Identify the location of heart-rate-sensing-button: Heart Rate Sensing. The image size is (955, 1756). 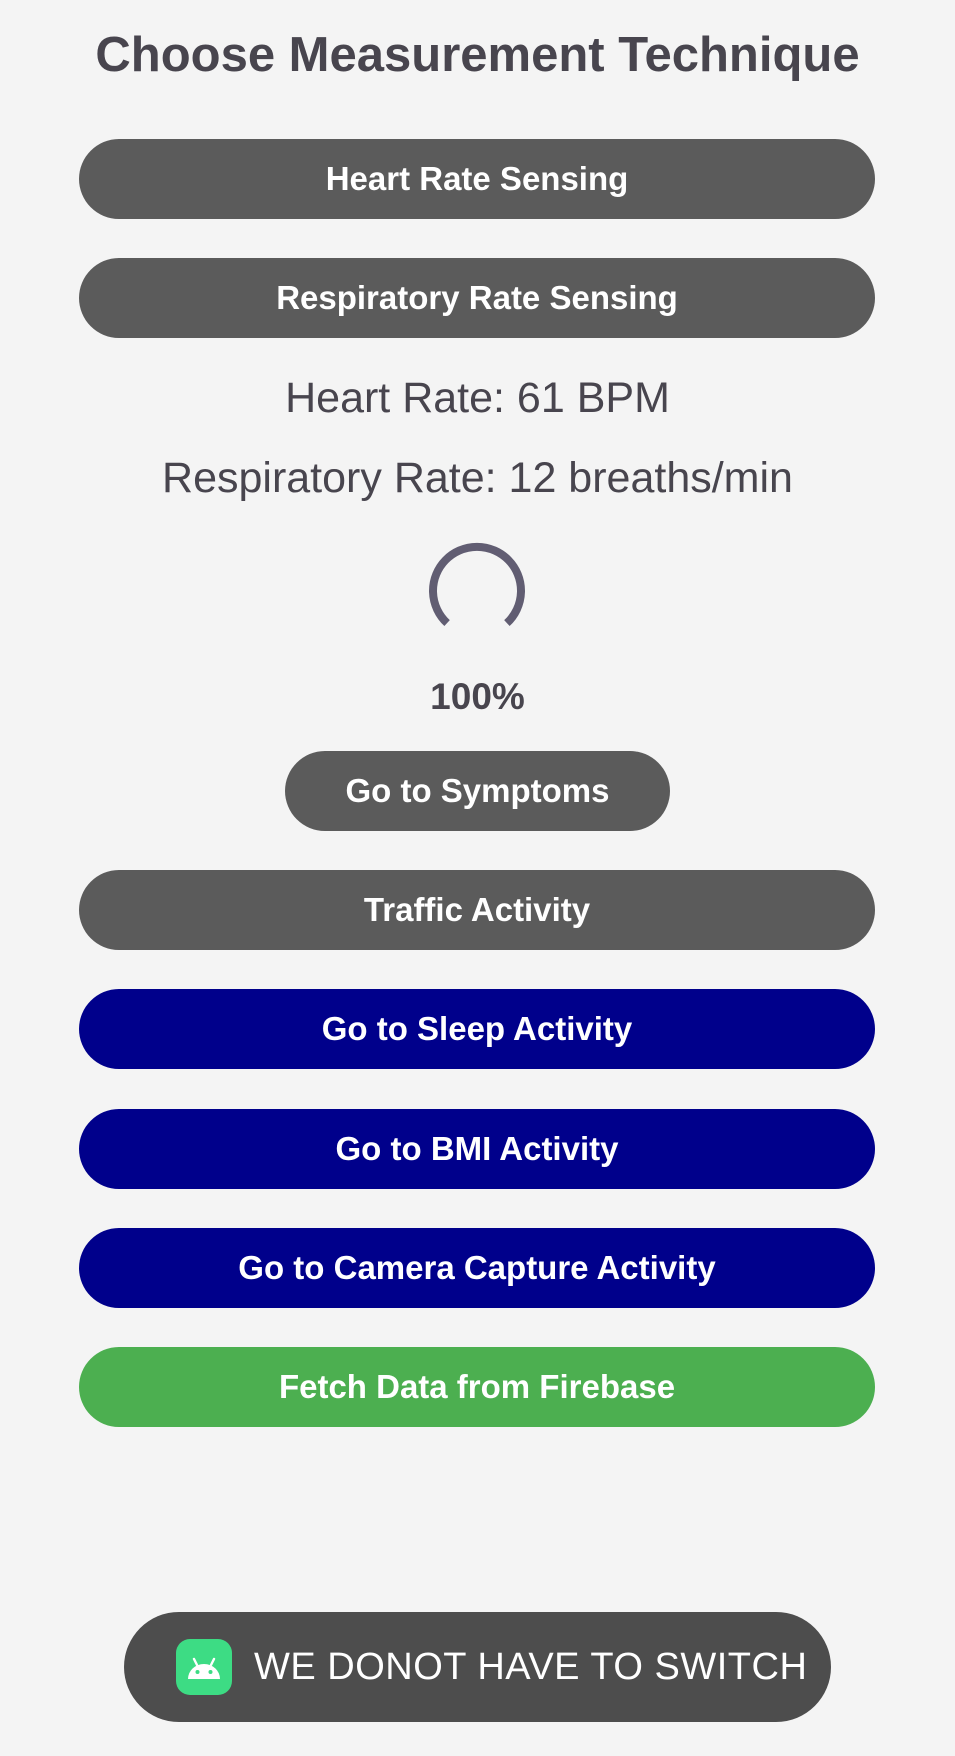
(477, 179).